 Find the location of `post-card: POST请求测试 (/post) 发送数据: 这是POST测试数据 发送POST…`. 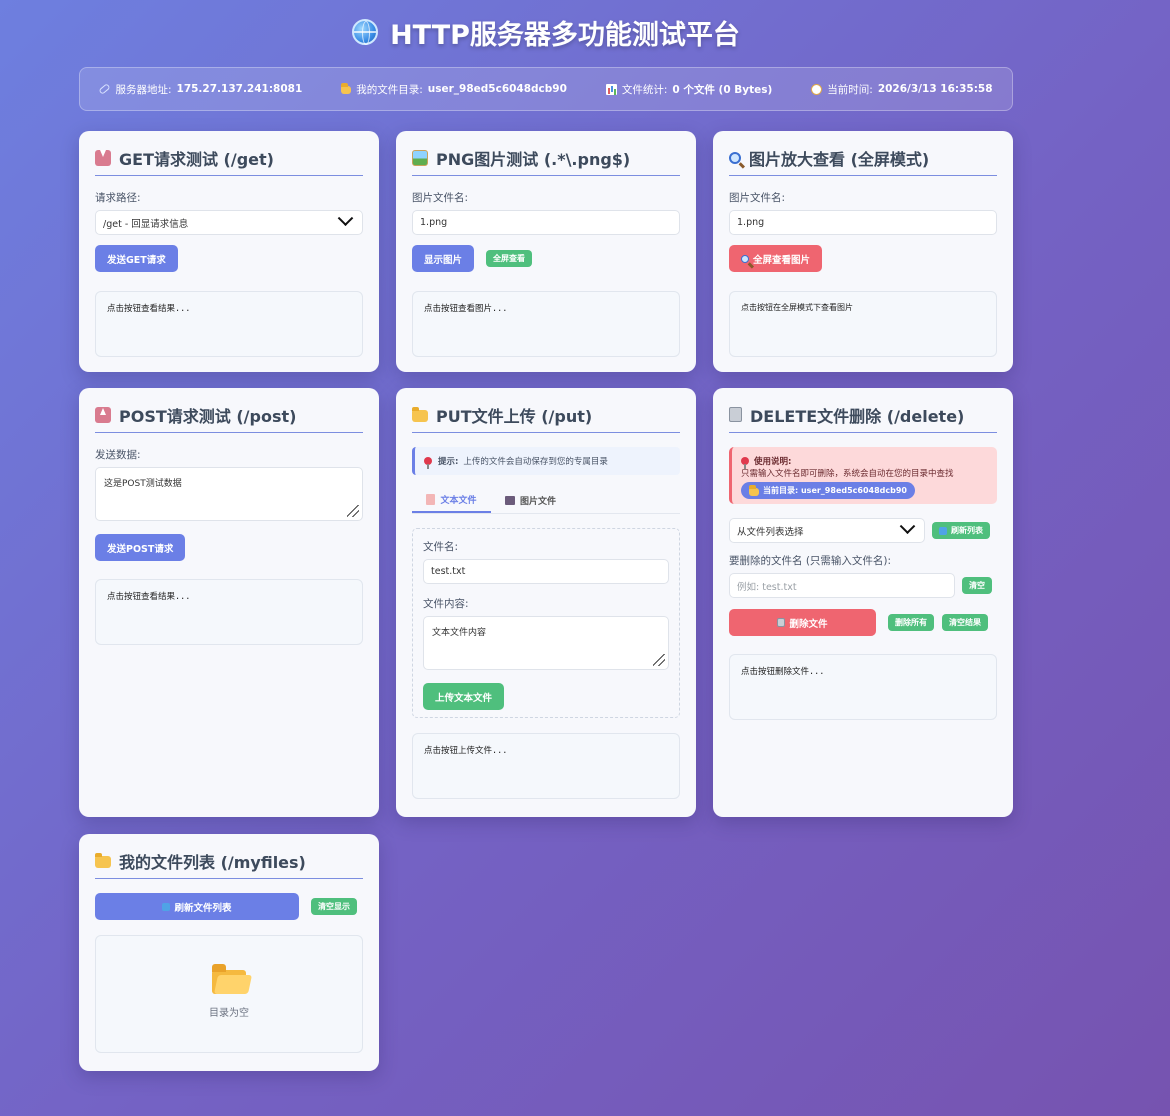

post-card: POST请求测试 (/post) 发送数据: 这是POST测试数据 发送POST… is located at coordinates (229, 602).